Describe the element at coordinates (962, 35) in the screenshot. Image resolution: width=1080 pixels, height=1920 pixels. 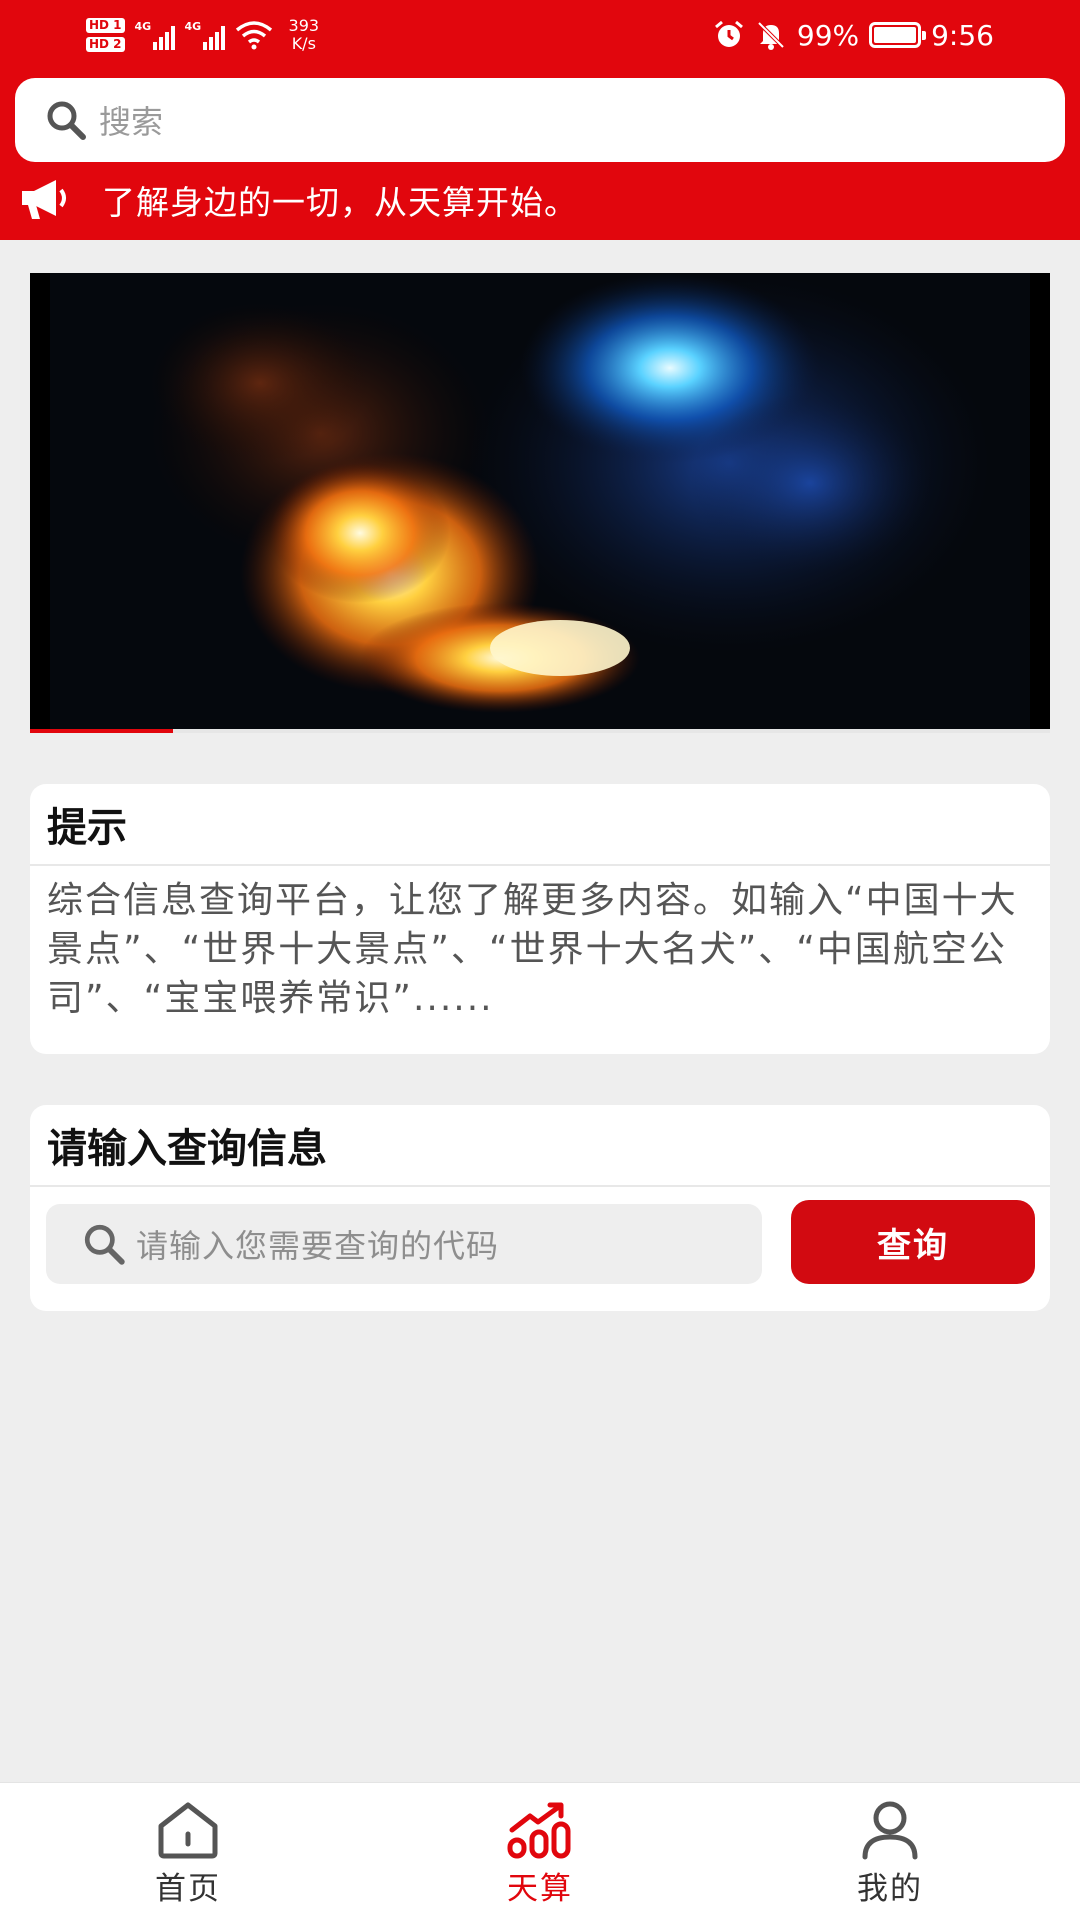
I see `clock: 9:56` at that location.